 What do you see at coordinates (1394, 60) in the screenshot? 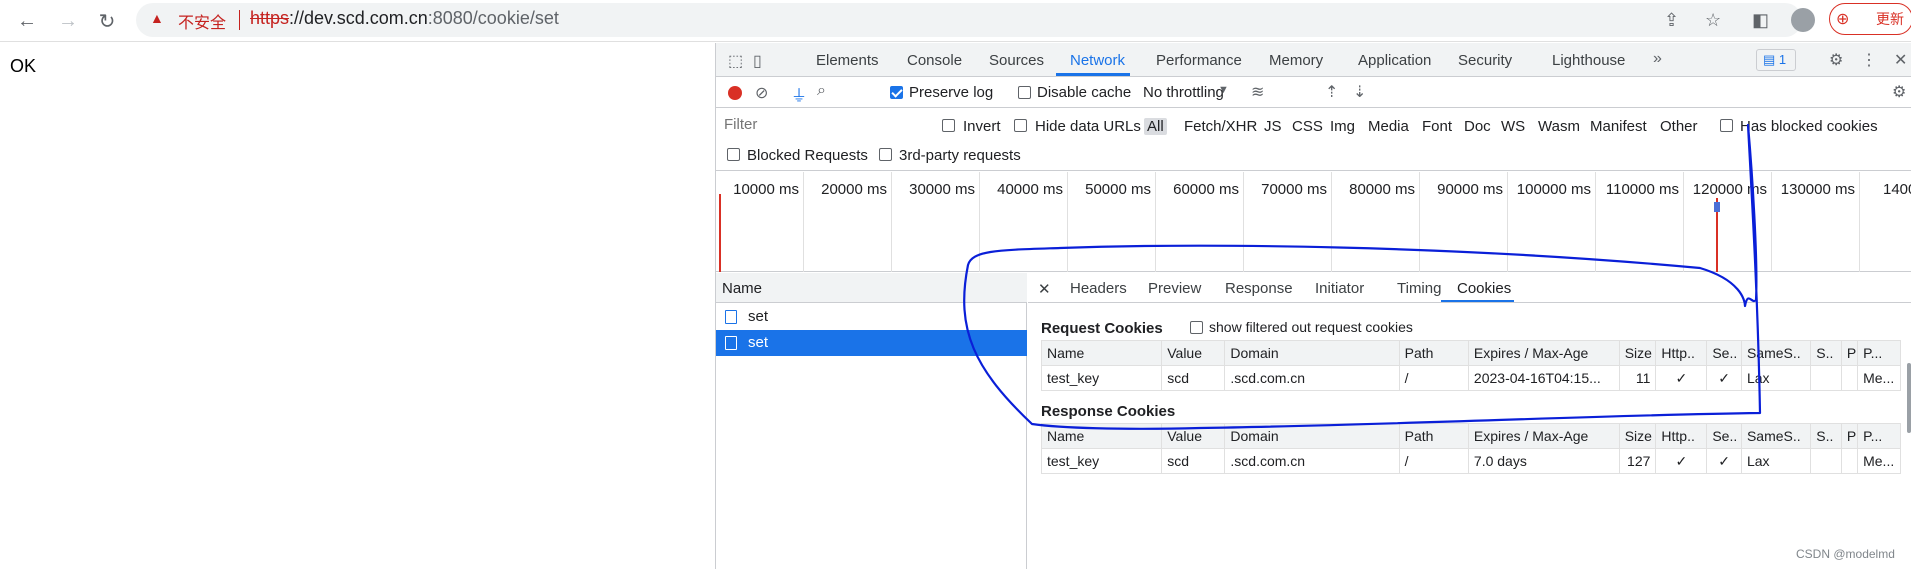
I see `tab-application: Application` at bounding box center [1394, 60].